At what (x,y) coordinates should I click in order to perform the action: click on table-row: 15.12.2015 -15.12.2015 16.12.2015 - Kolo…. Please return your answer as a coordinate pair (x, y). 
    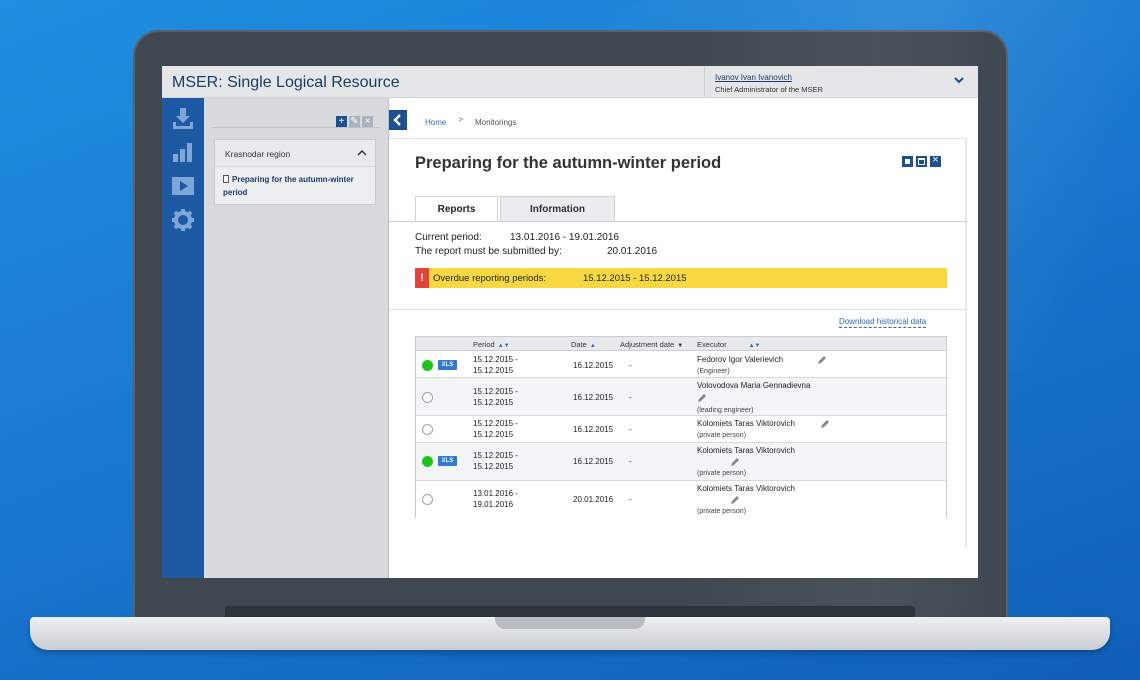
    Looking at the image, I should click on (681, 429).